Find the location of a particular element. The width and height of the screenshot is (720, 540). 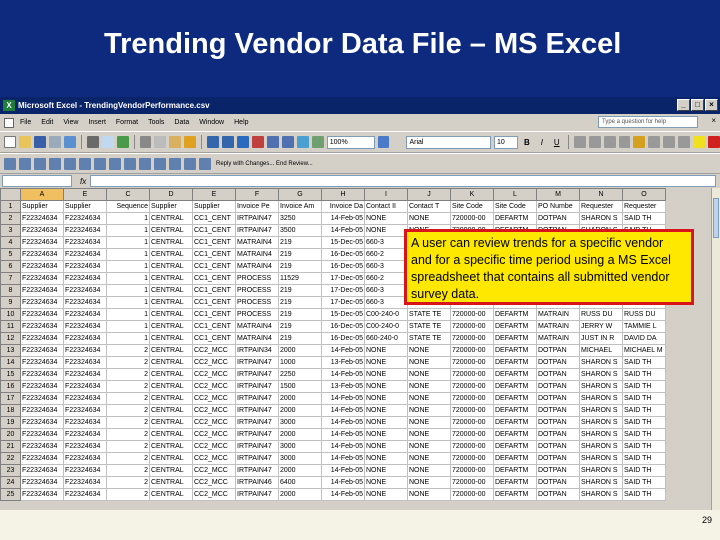

row-header: 9 is located at coordinates (10, 302).